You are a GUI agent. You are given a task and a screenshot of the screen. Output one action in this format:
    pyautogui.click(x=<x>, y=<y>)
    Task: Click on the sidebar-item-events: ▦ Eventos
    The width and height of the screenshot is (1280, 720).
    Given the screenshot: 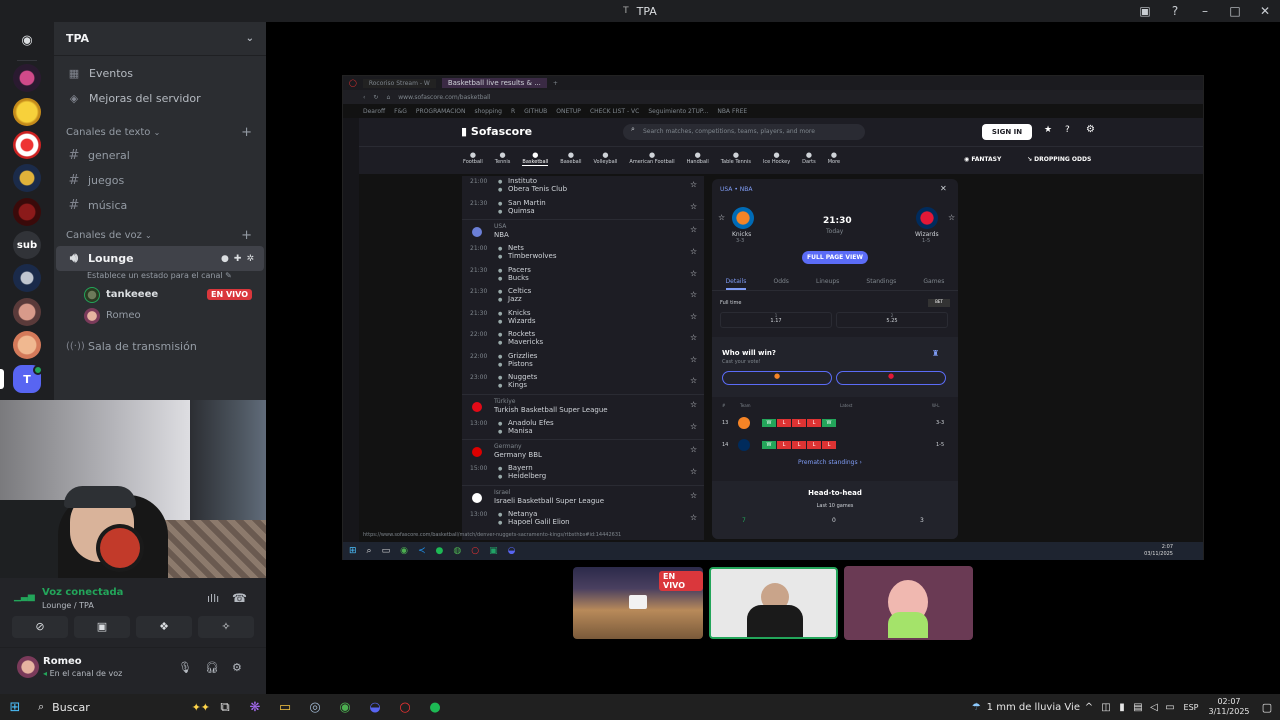 What is the action you would take?
    pyautogui.click(x=160, y=73)
    